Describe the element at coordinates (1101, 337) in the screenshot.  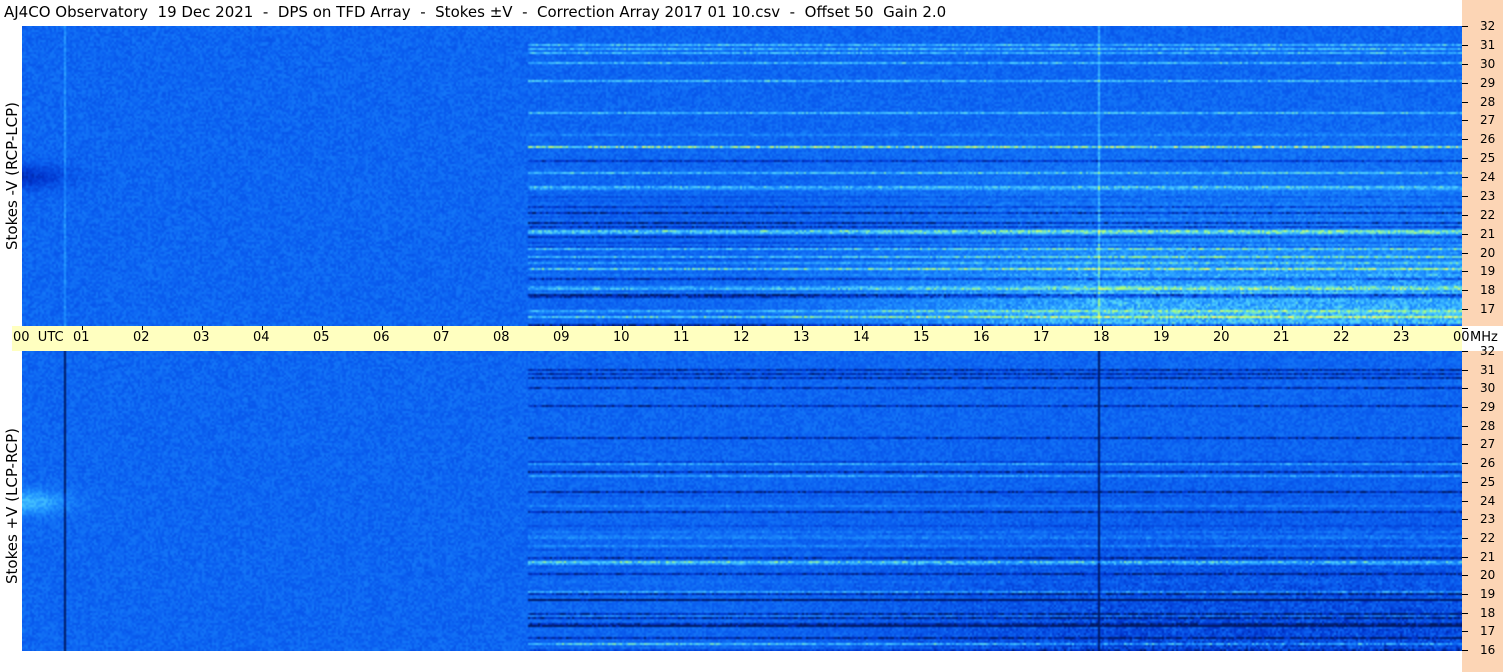
I see `time-tick-label: 18` at that location.